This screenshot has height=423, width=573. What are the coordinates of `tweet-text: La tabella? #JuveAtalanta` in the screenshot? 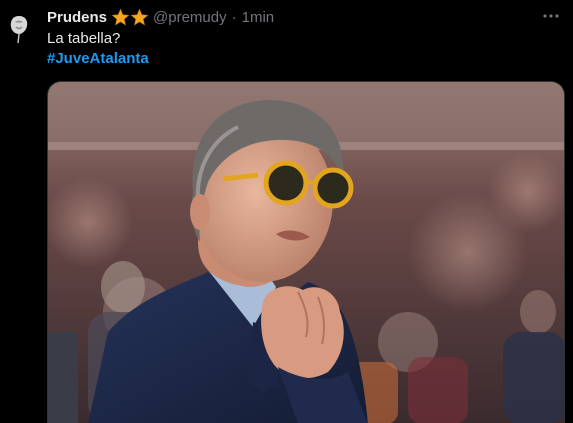 It's located at (98, 49).